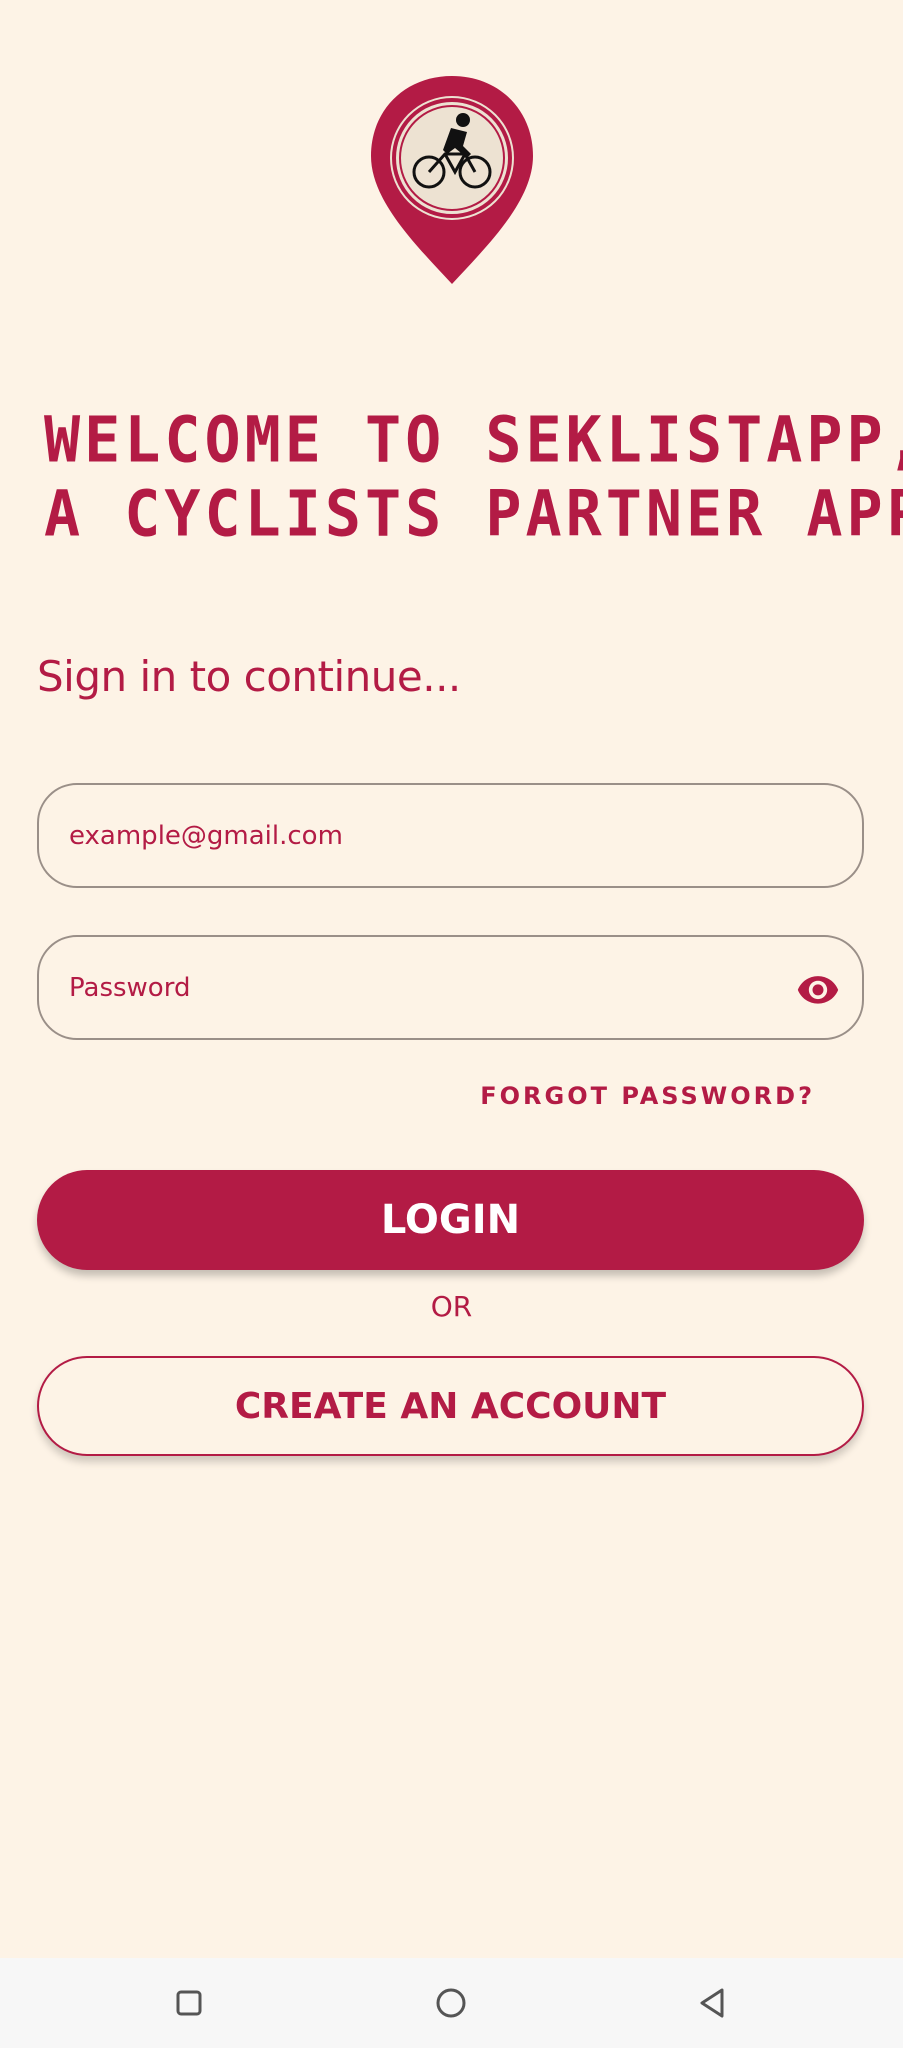  I want to click on forgot-password-link: FORGOT PASSWORD?, so click(647, 1096).